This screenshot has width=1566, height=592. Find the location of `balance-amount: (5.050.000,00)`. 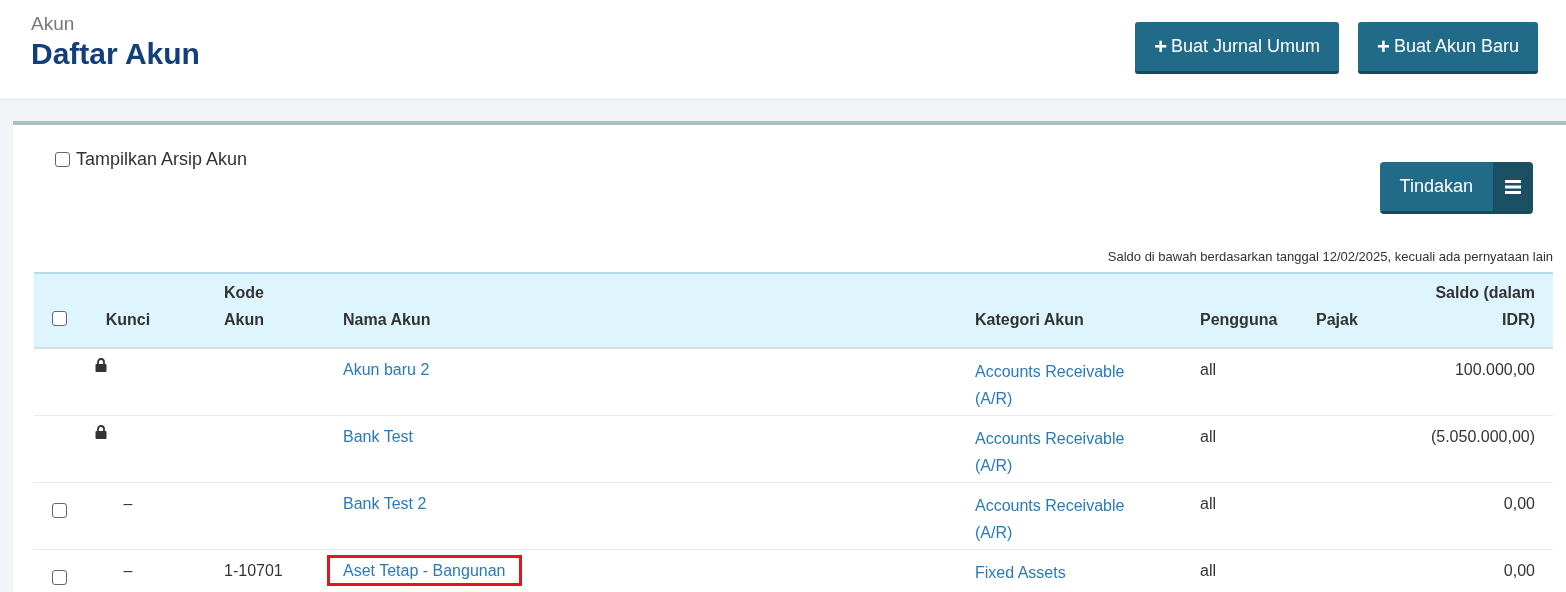

balance-amount: (5.050.000,00) is located at coordinates (1482, 436).